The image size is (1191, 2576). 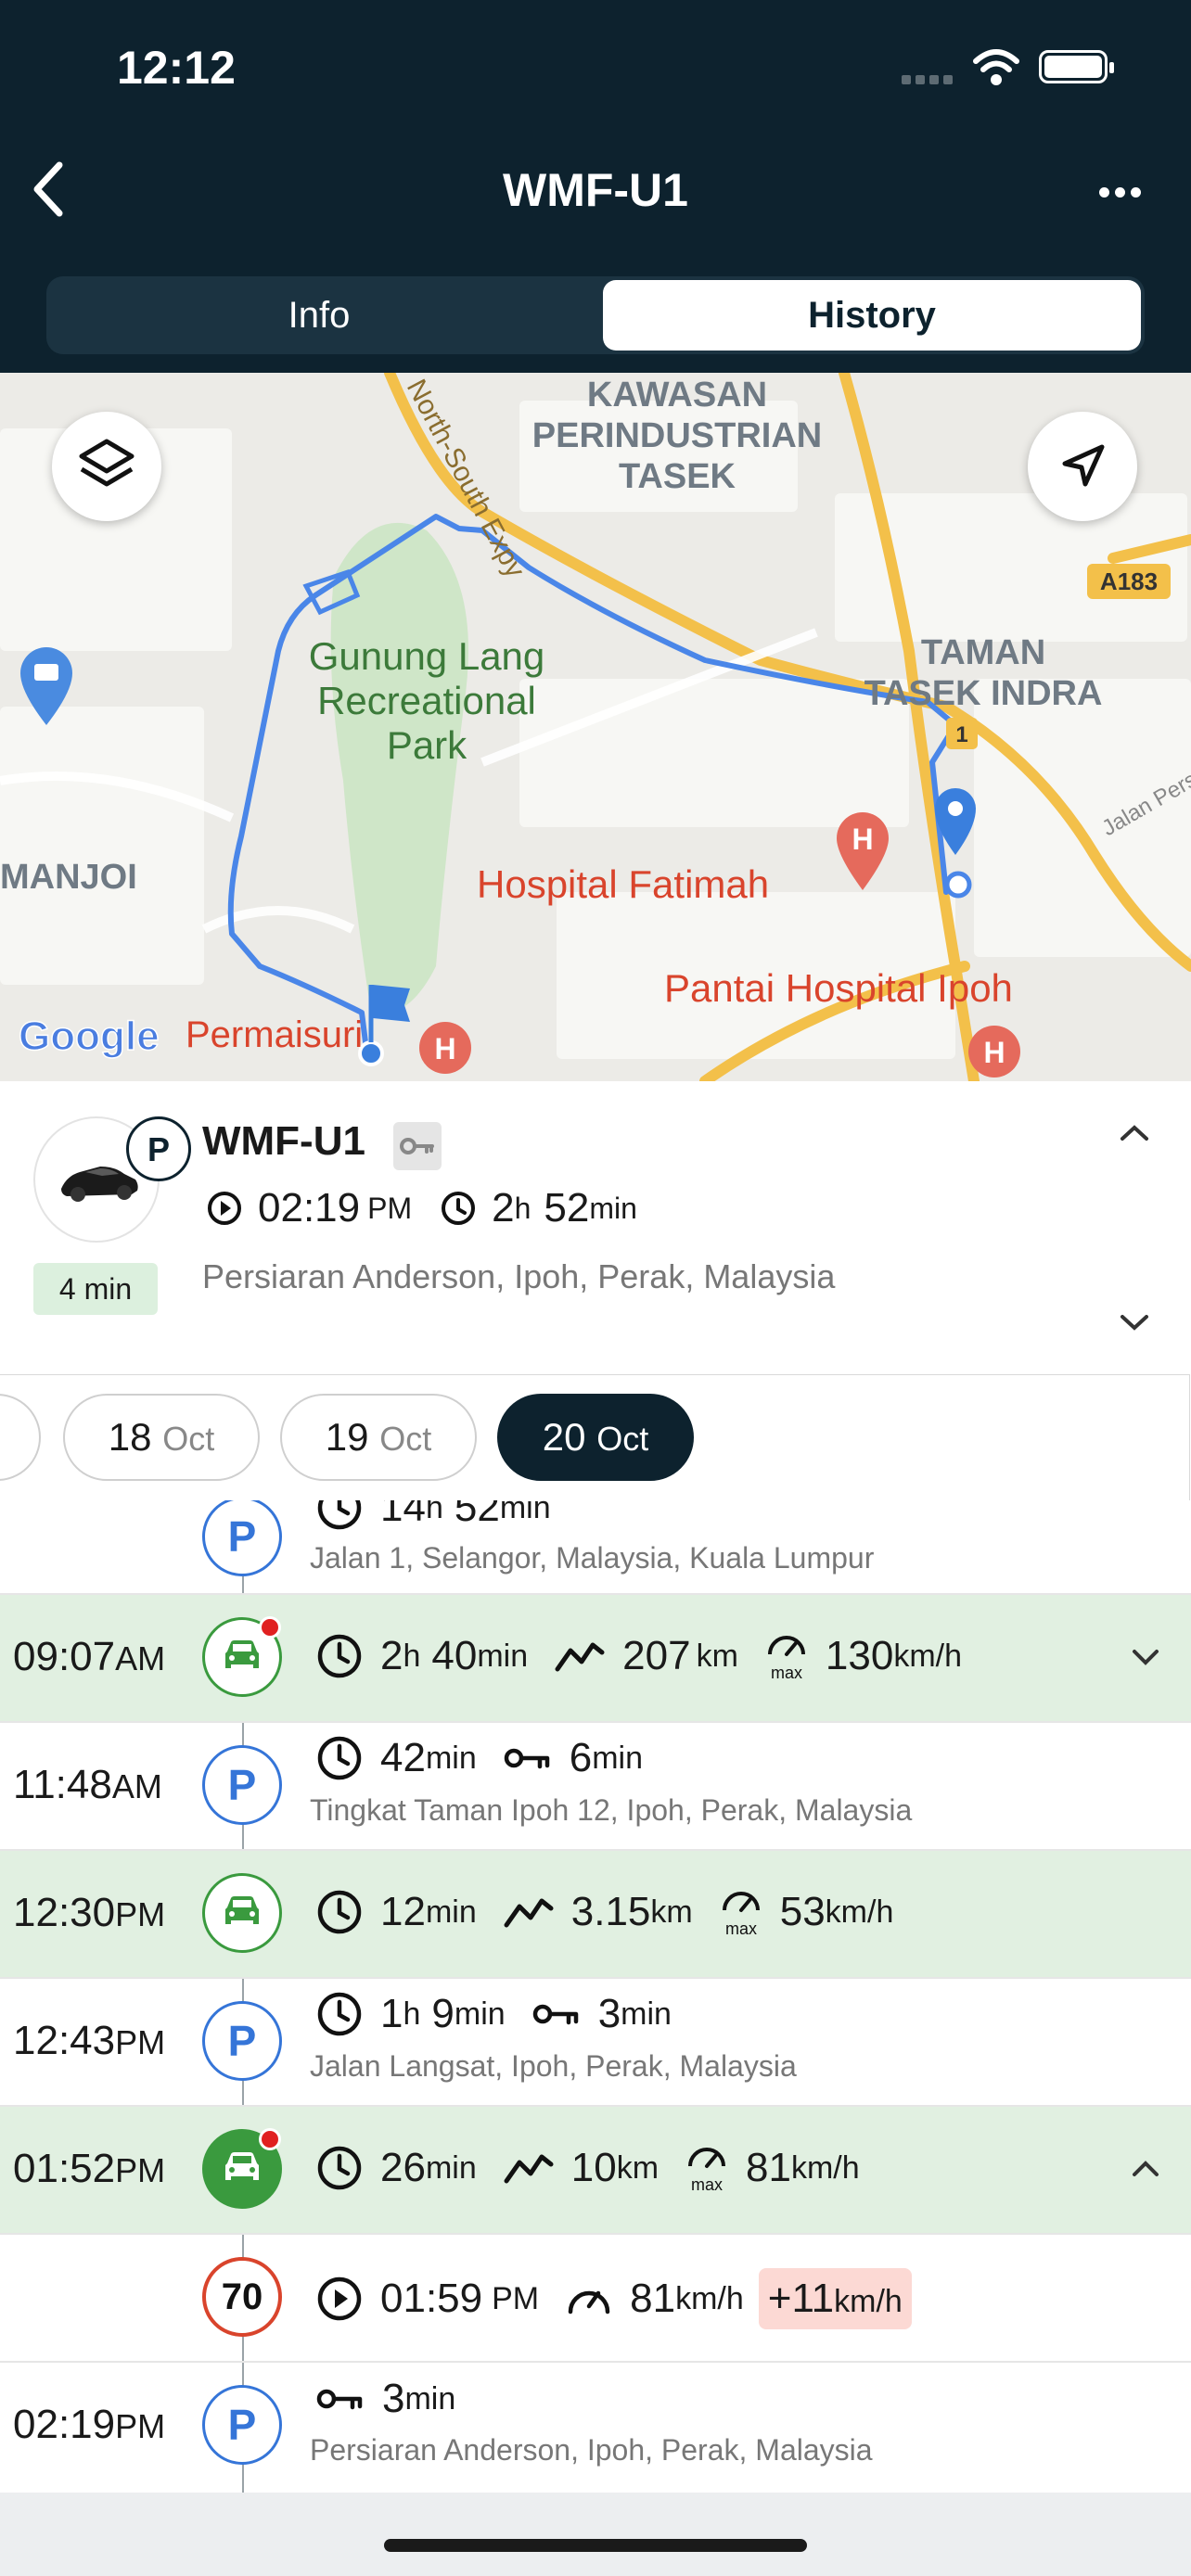 I want to click on map-locate-button, so click(x=1082, y=467).